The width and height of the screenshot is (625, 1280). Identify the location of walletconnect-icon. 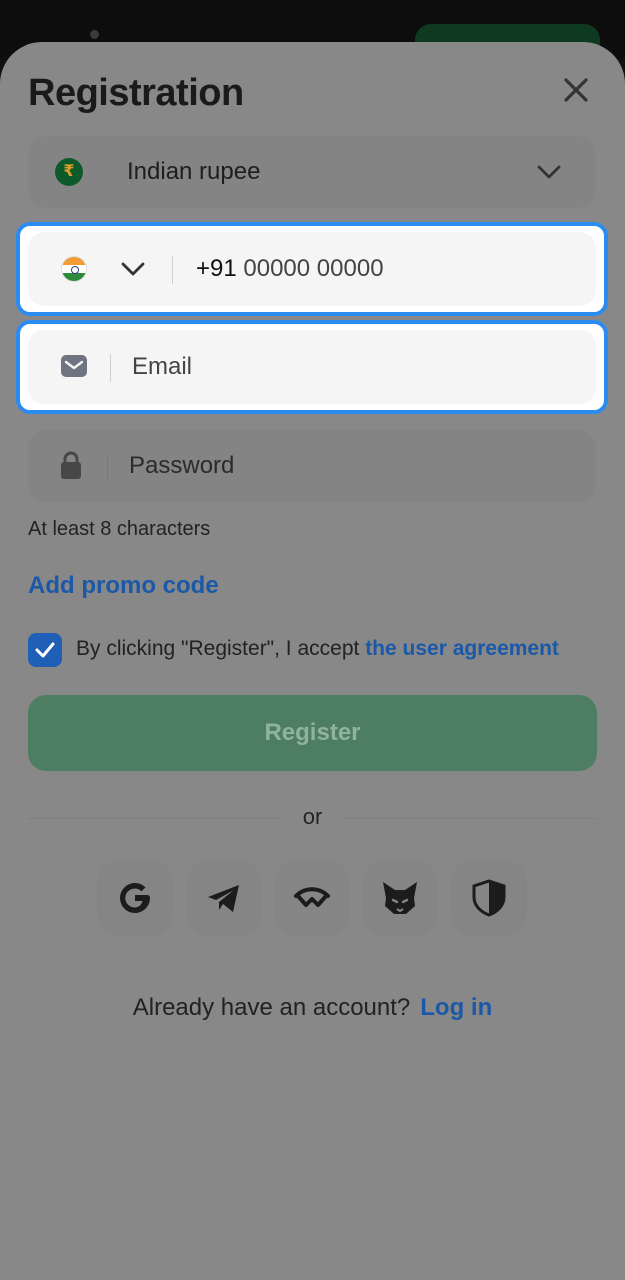
(312, 897).